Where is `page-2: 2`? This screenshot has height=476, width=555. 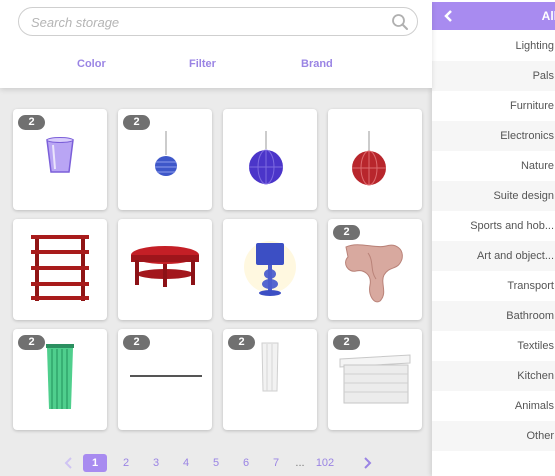 page-2: 2 is located at coordinates (126, 463).